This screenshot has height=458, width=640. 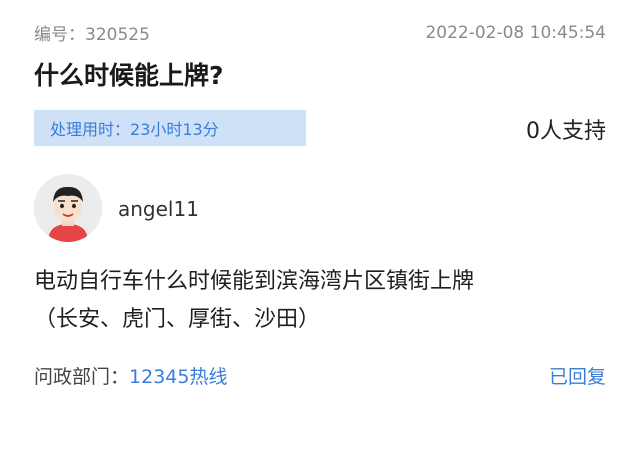 What do you see at coordinates (158, 209) in the screenshot?
I see `username: angel11` at bounding box center [158, 209].